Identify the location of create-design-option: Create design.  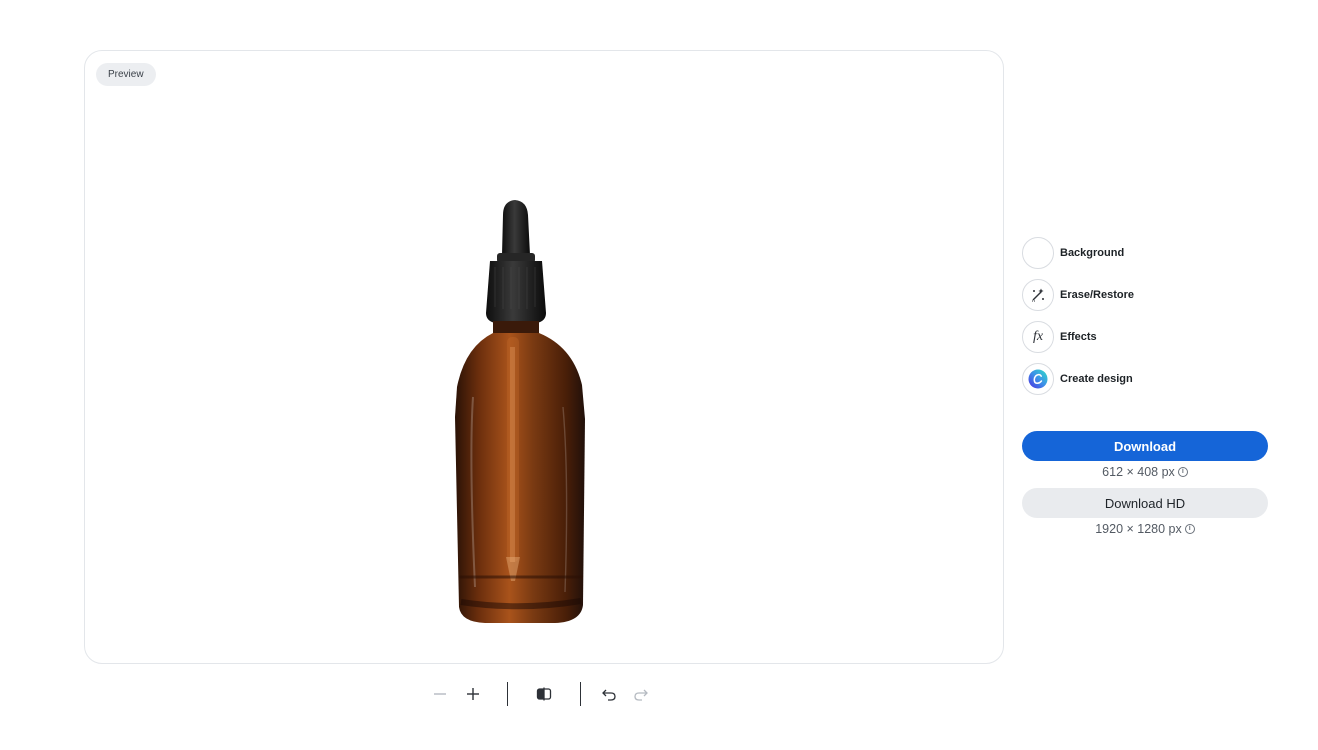
(1122, 379).